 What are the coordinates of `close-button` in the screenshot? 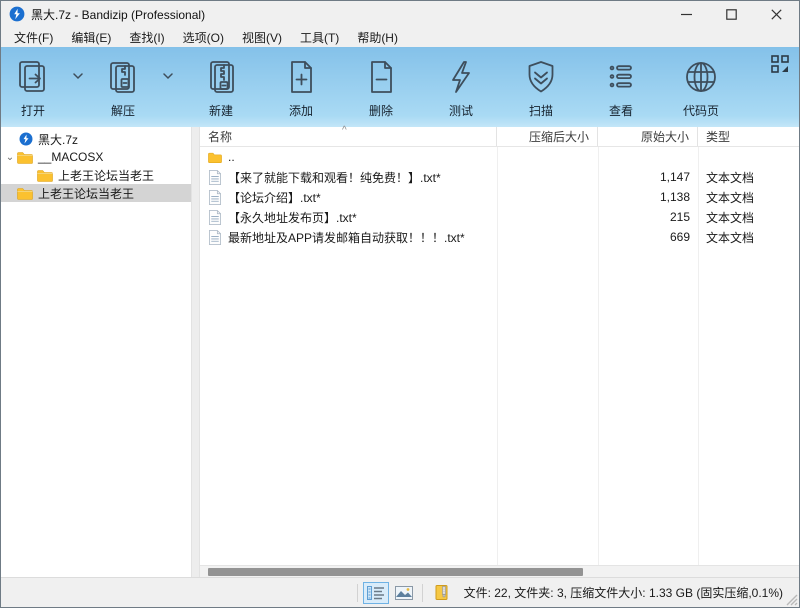 It's located at (776, 14).